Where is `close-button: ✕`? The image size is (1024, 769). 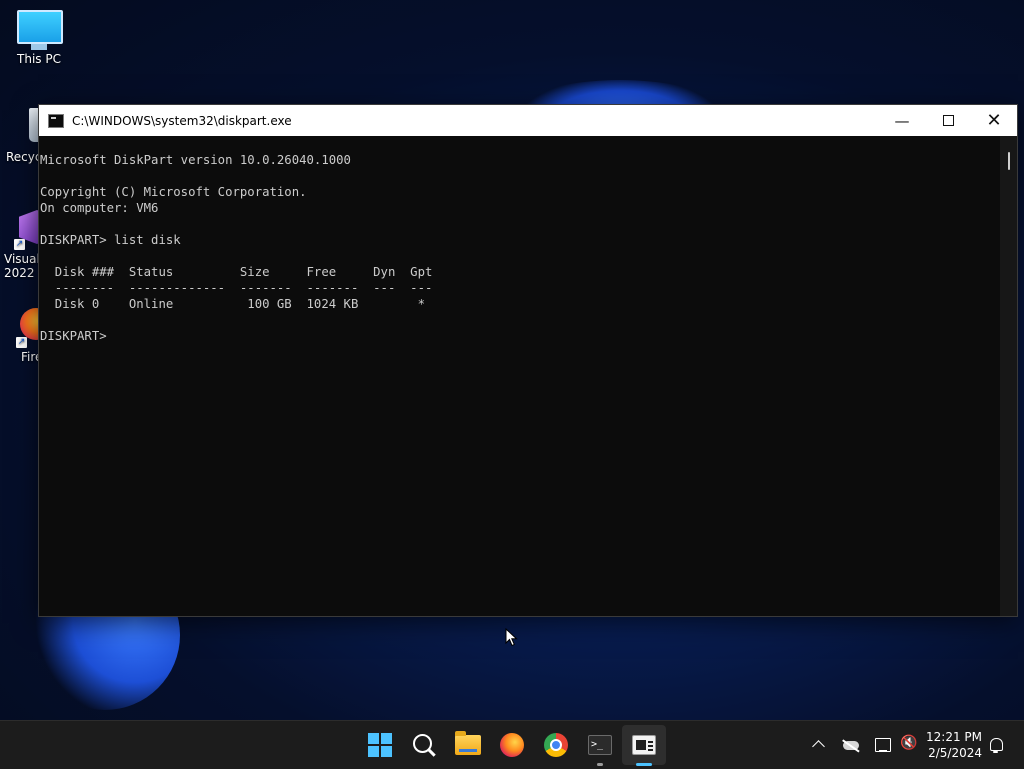
close-button: ✕ is located at coordinates (994, 120).